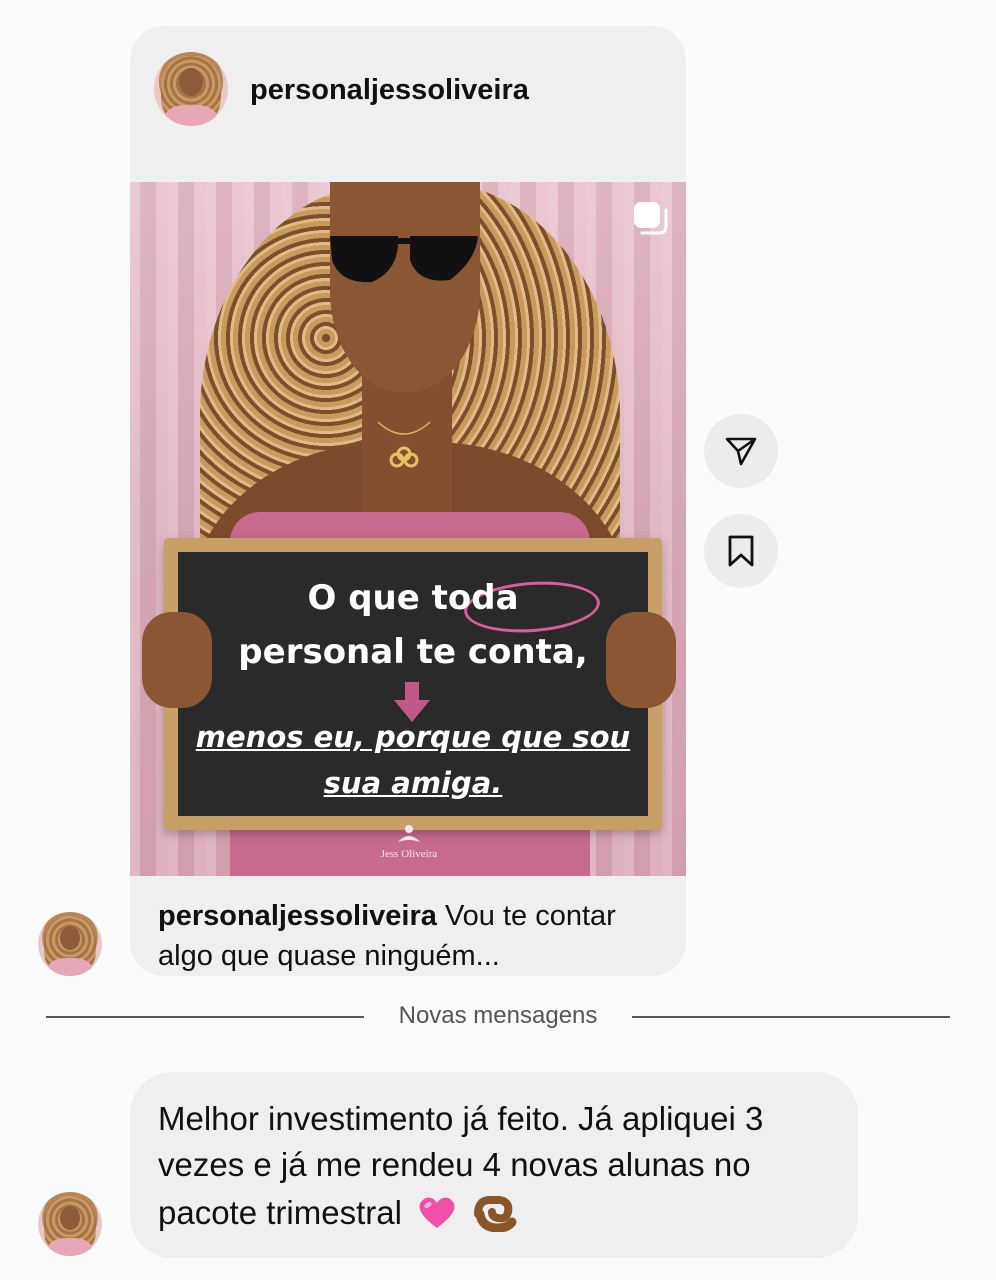  Describe the element at coordinates (389, 90) in the screenshot. I see `post-author-username: personaljessoliveira` at that location.